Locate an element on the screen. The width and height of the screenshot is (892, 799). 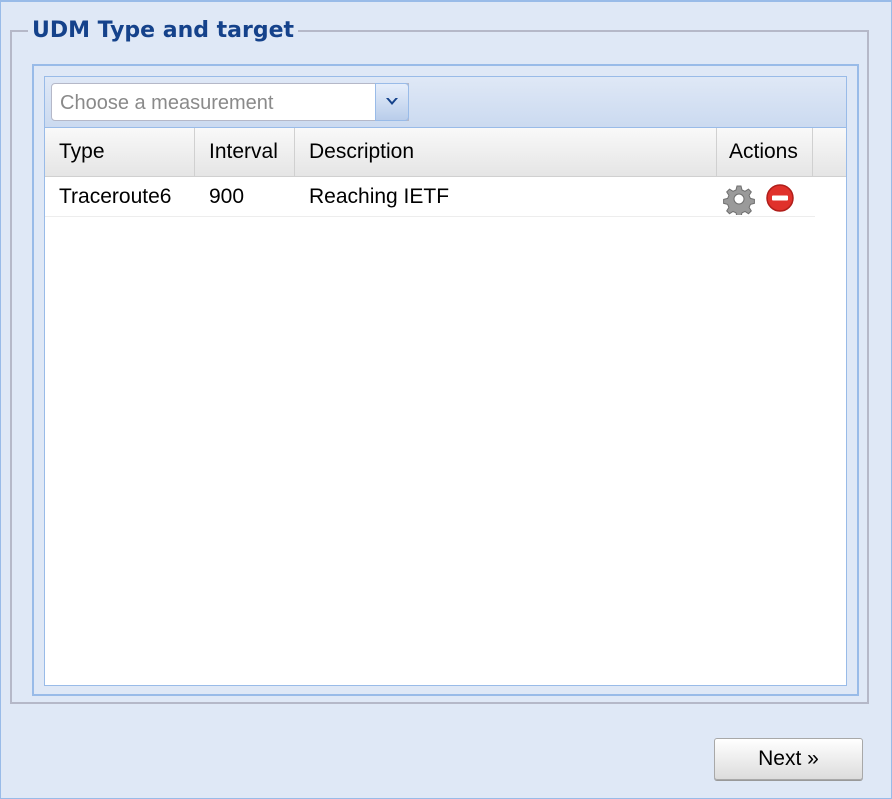
column-header-description: Description is located at coordinates (506, 152).